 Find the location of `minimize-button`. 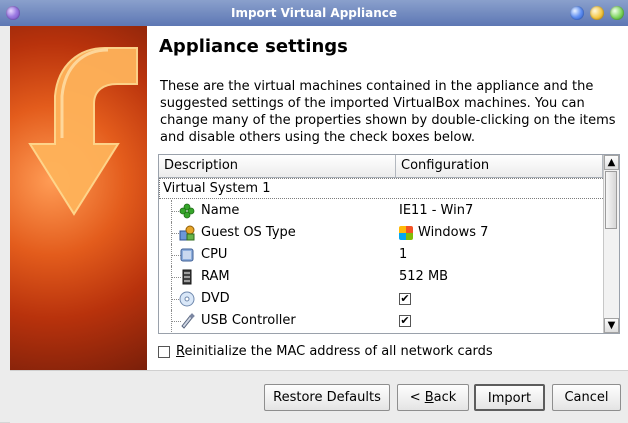

minimize-button is located at coordinates (597, 13).